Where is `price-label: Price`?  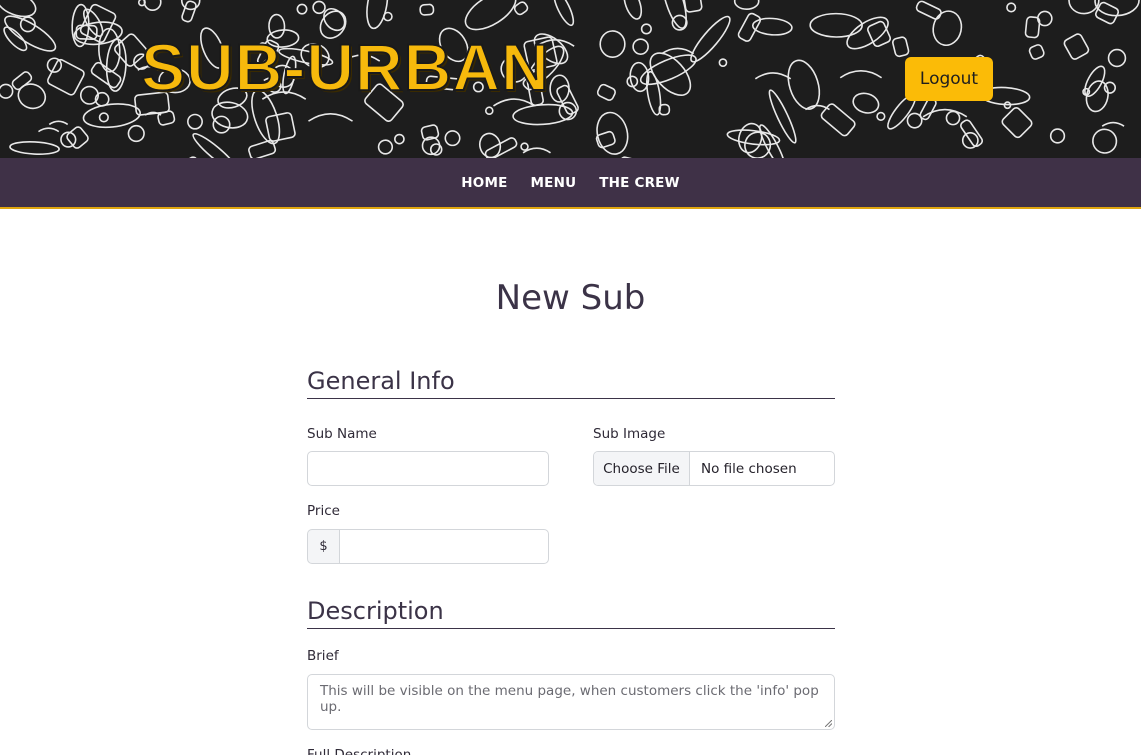 price-label: Price is located at coordinates (323, 511).